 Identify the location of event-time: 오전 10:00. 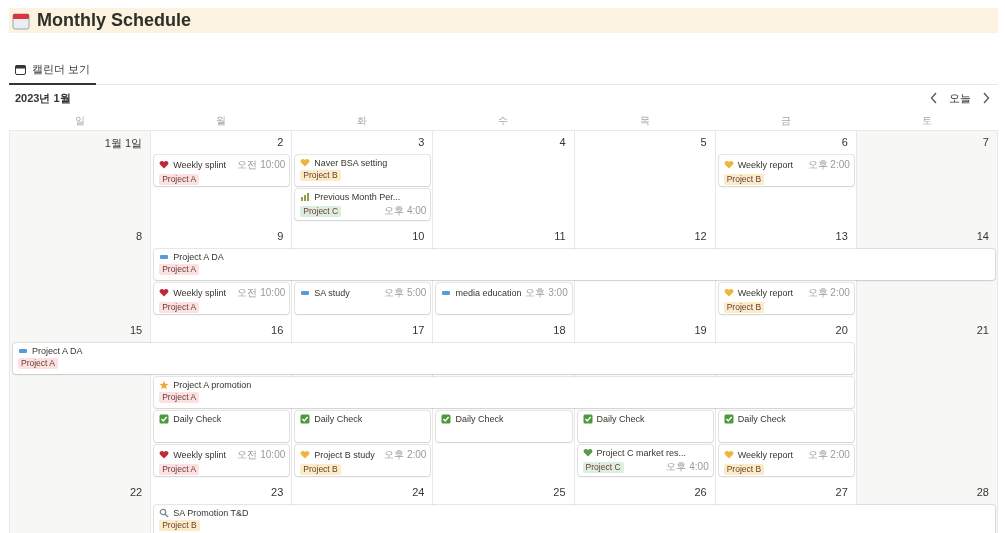
(261, 455).